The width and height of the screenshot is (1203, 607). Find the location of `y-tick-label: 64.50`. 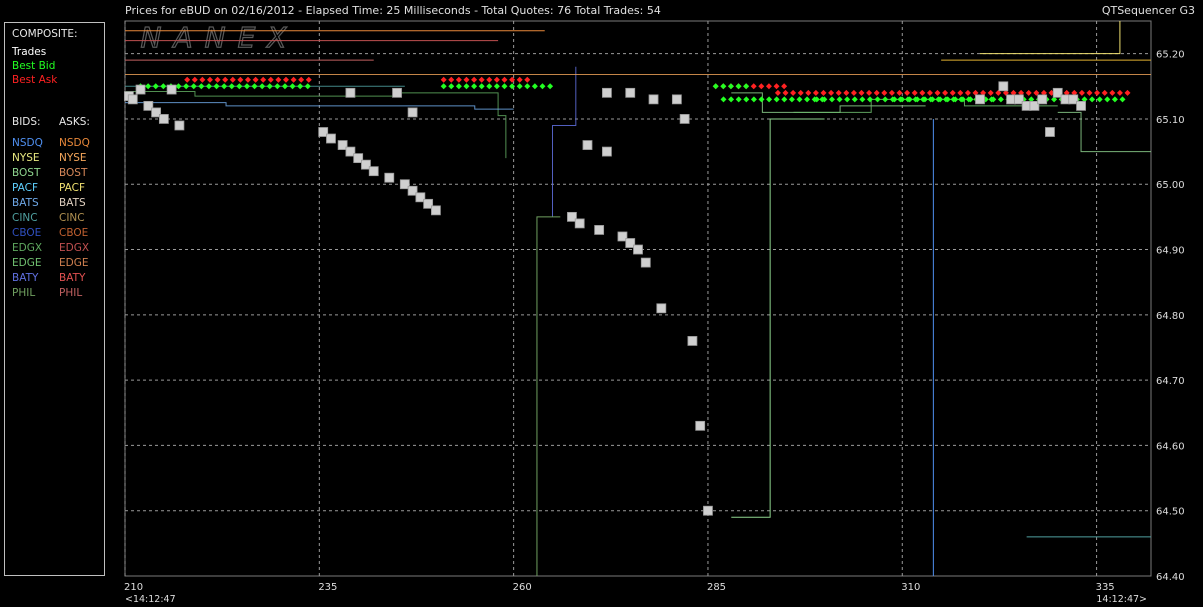

y-tick-label: 64.50 is located at coordinates (1170, 512).